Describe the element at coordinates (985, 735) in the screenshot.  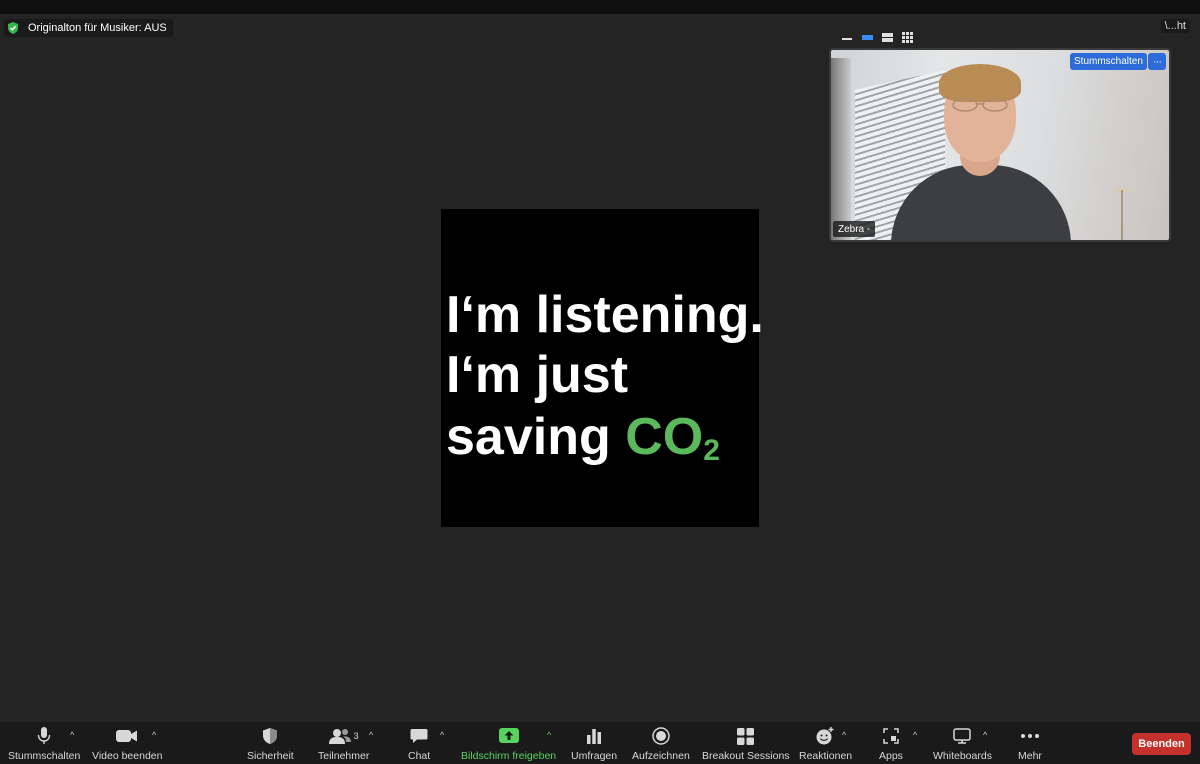
I see `whiteboards-options-caret: ^` at that location.